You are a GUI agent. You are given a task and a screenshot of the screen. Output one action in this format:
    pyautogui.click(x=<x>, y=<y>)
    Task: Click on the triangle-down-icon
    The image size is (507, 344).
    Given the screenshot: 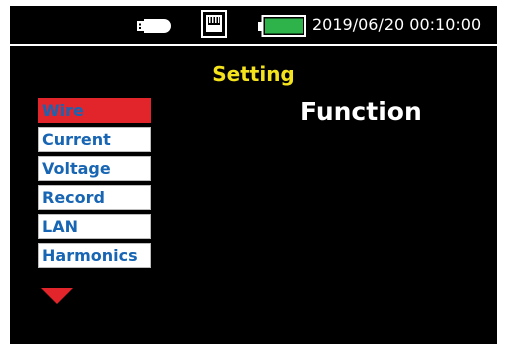 What is the action you would take?
    pyautogui.click(x=57, y=296)
    